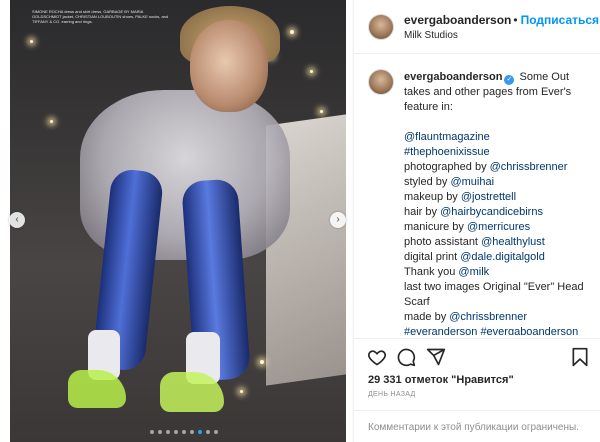 This screenshot has height=442, width=600. I want to click on comment-line: digital print @dale.digitalgold, so click(499, 257).